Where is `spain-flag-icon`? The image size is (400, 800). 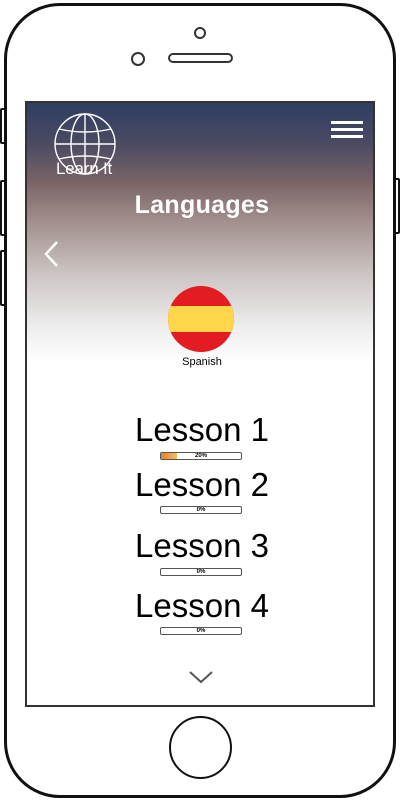
spain-flag-icon is located at coordinates (201, 319).